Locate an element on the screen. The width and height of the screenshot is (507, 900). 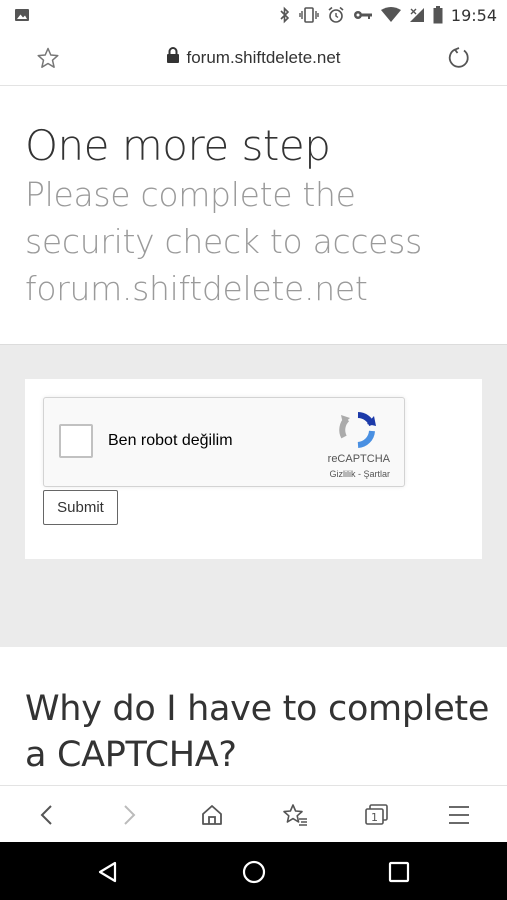
tabs-icon: 1 is located at coordinates (377, 815).